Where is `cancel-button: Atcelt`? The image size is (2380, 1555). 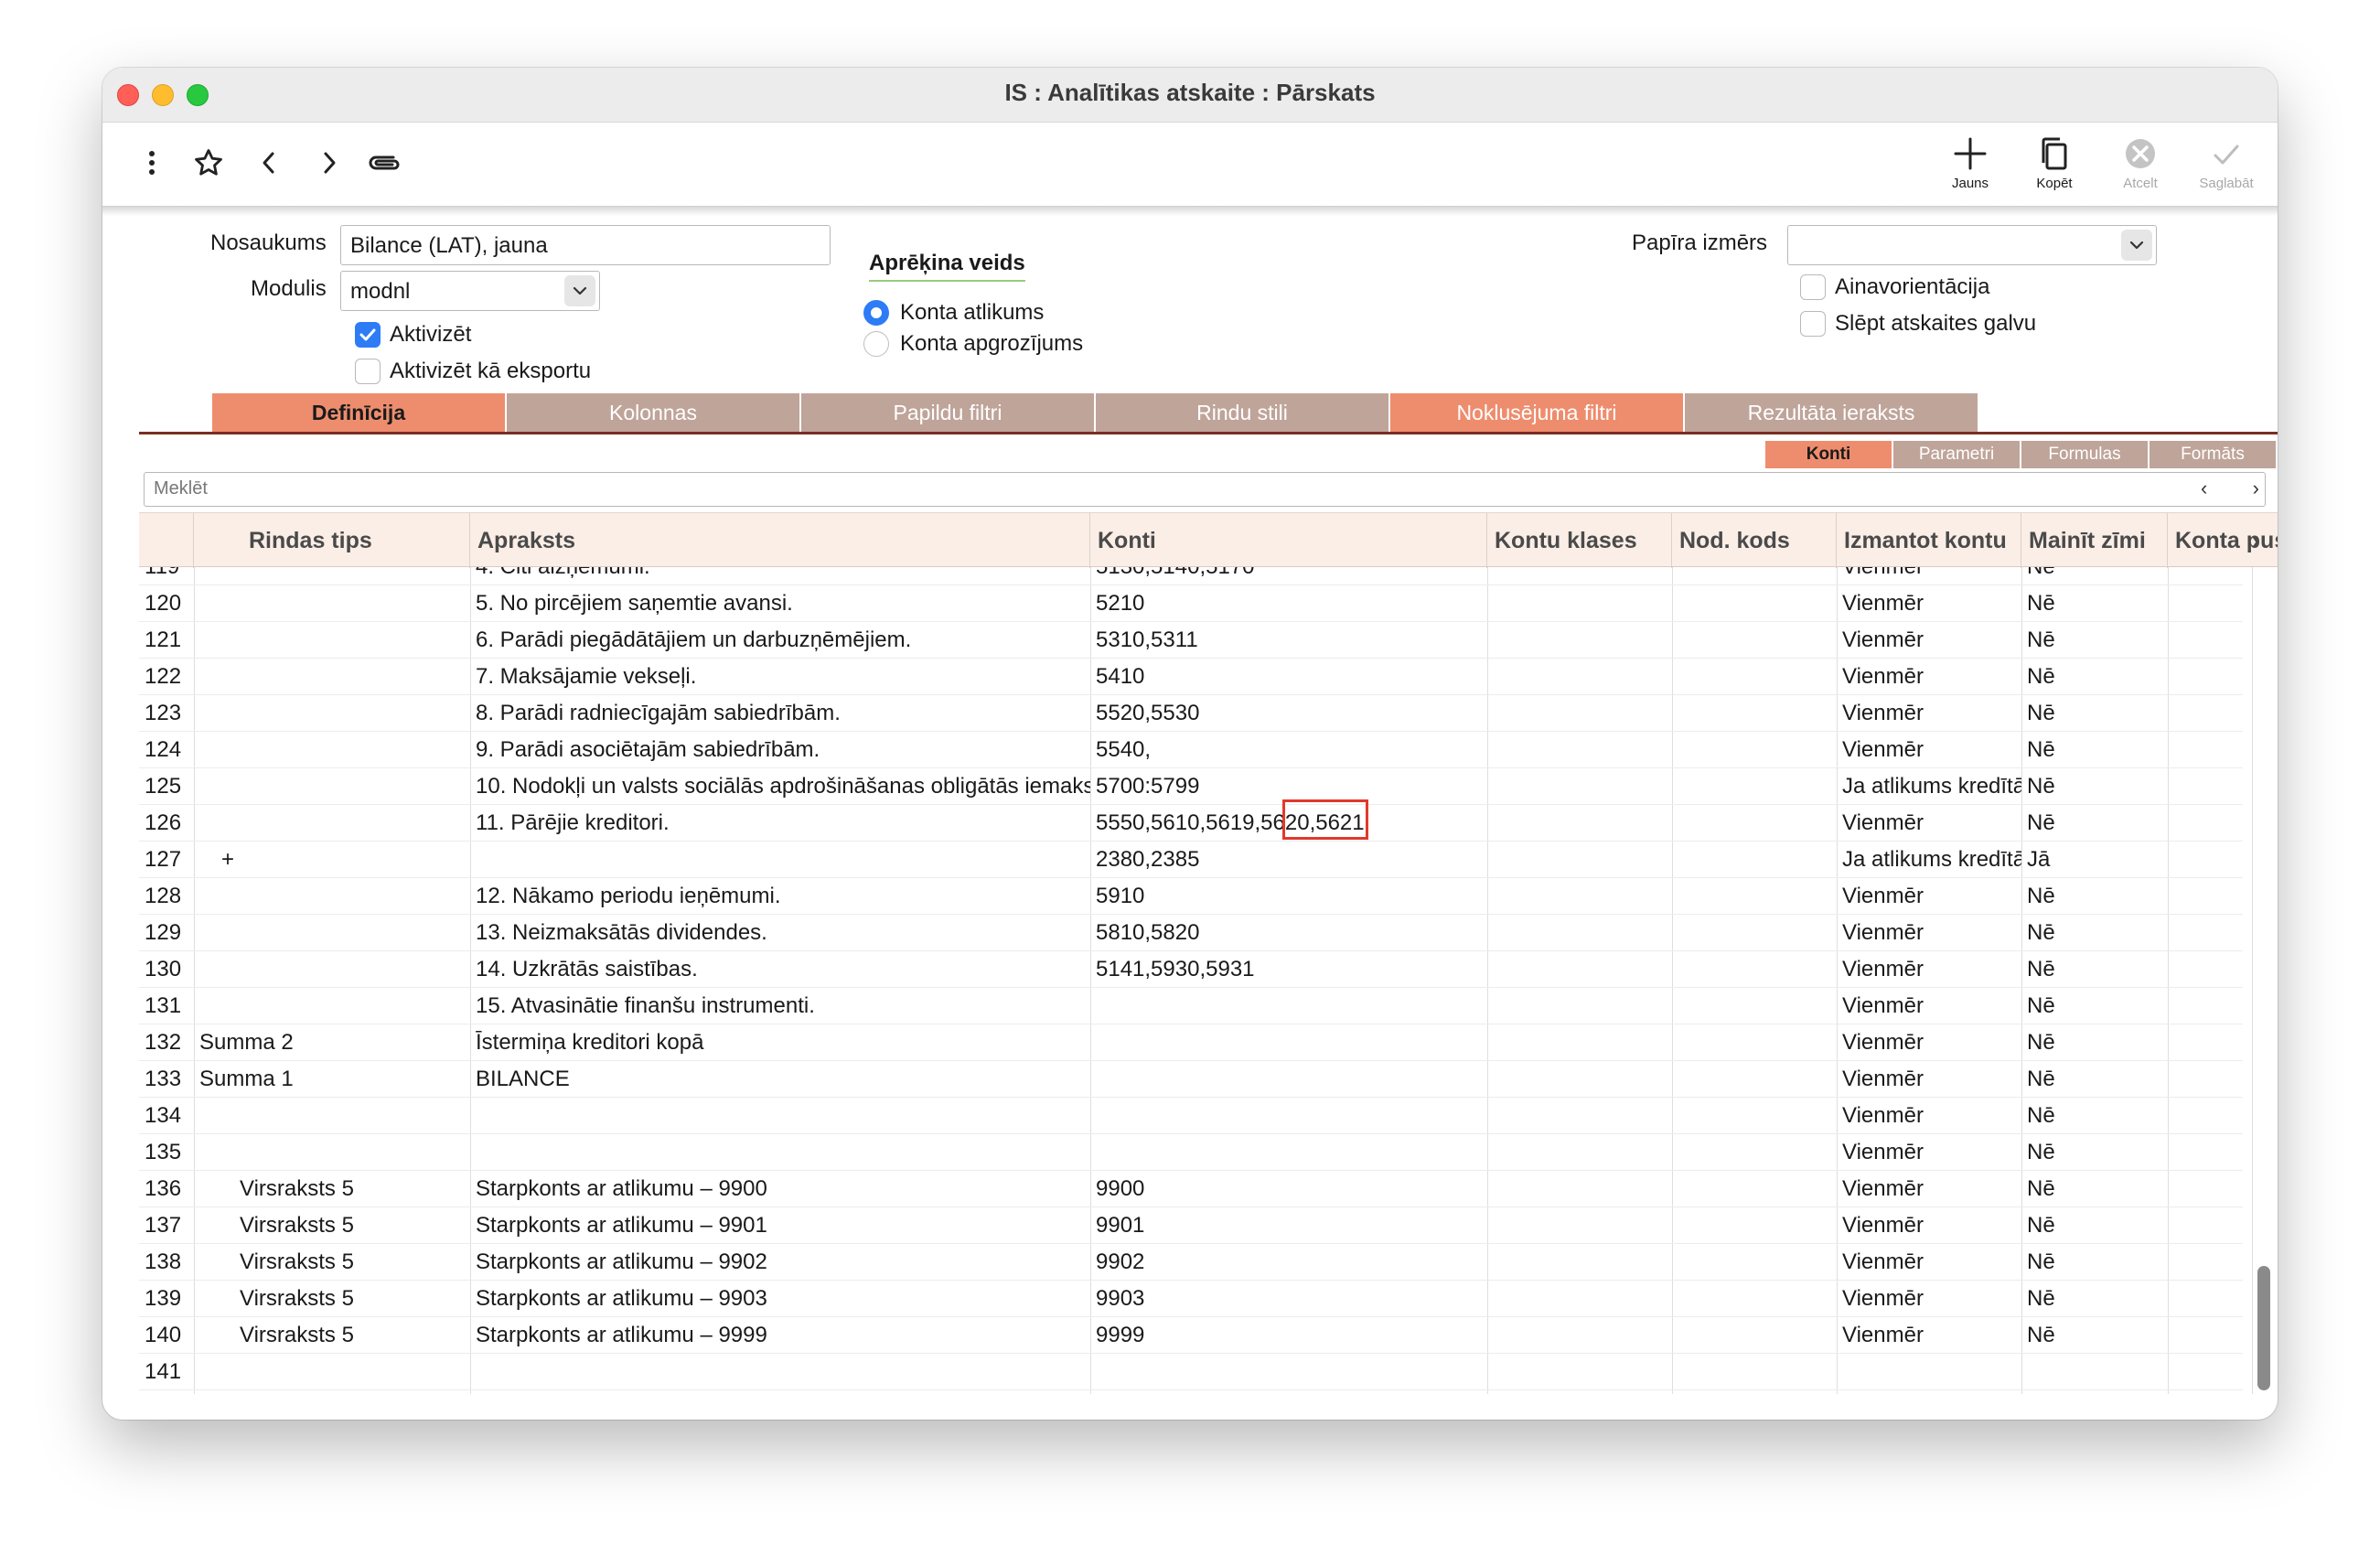
cancel-button: Atcelt is located at coordinates (2140, 168).